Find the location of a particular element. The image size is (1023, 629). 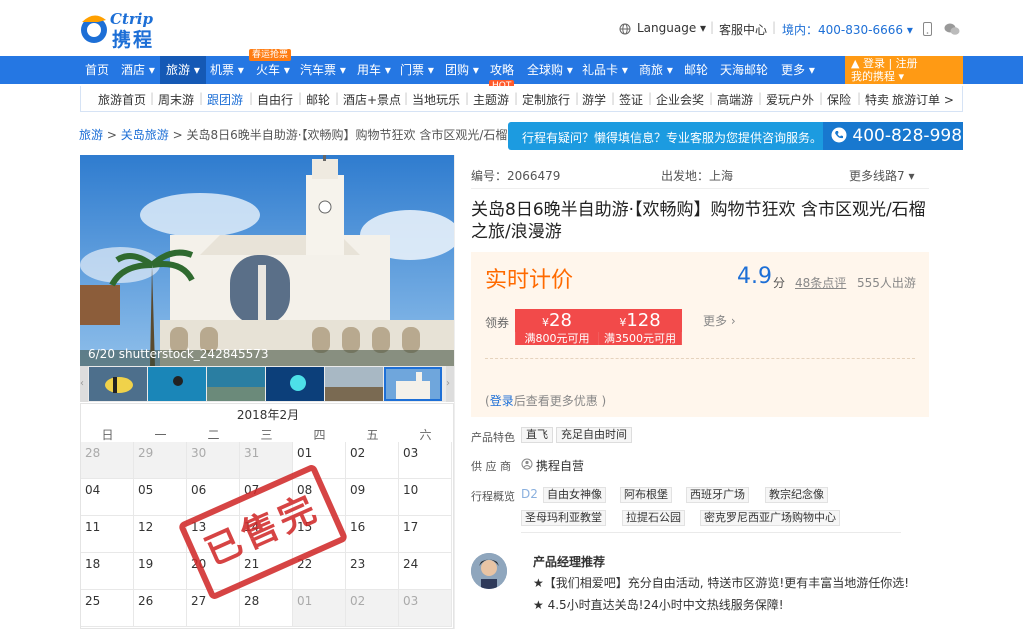

thumbnail-underwater is located at coordinates (295, 384).